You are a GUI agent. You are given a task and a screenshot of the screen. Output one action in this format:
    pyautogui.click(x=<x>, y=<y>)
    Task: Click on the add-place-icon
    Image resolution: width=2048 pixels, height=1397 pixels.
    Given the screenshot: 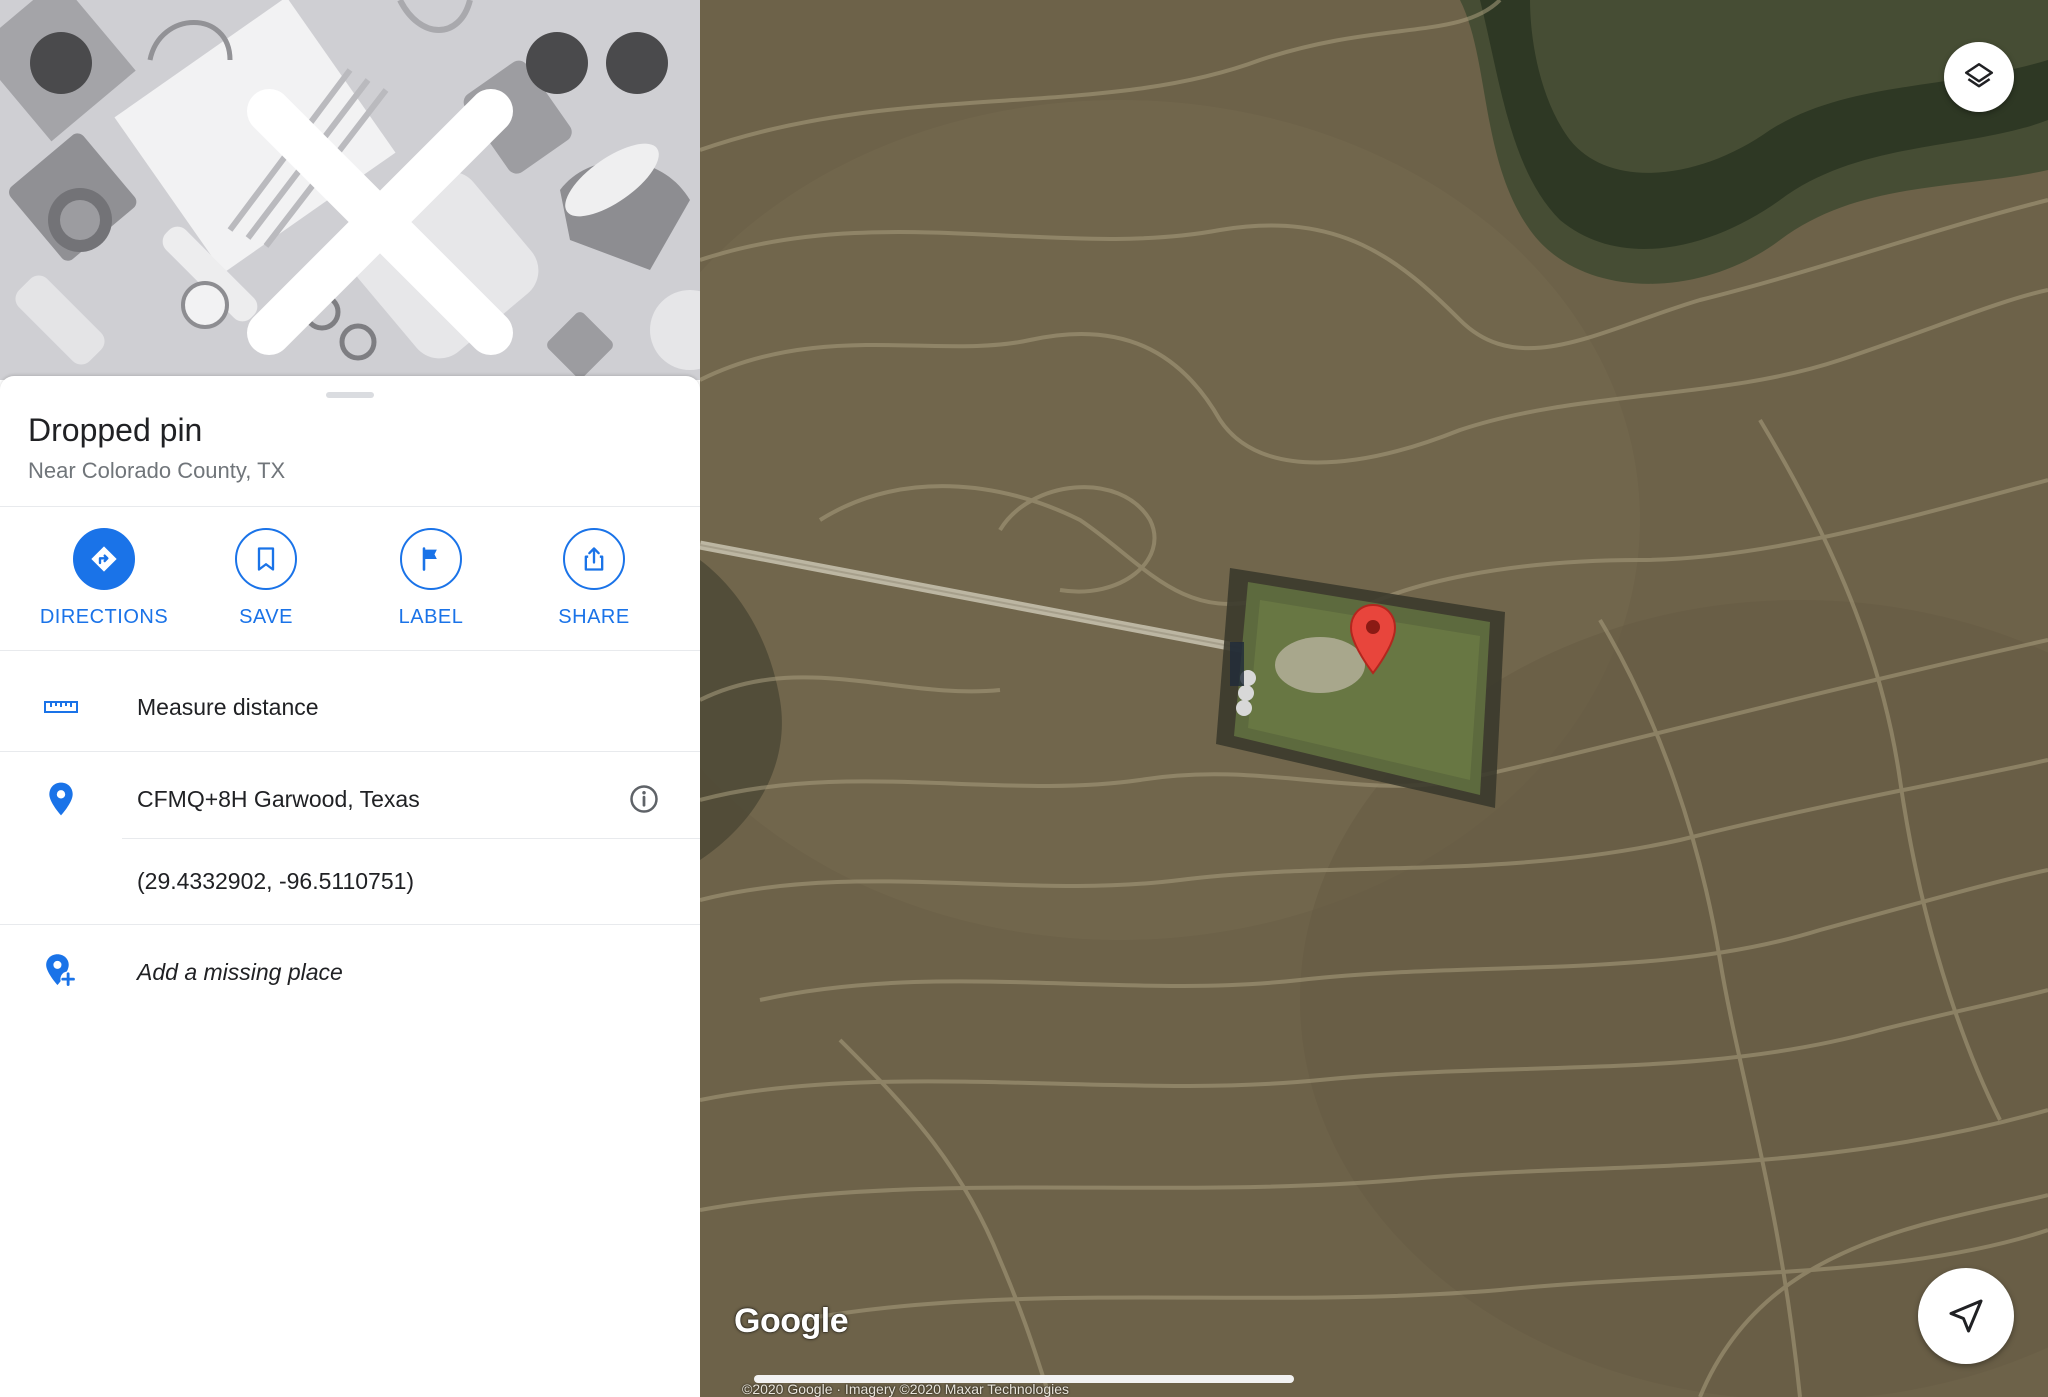 What is the action you would take?
    pyautogui.click(x=61, y=970)
    